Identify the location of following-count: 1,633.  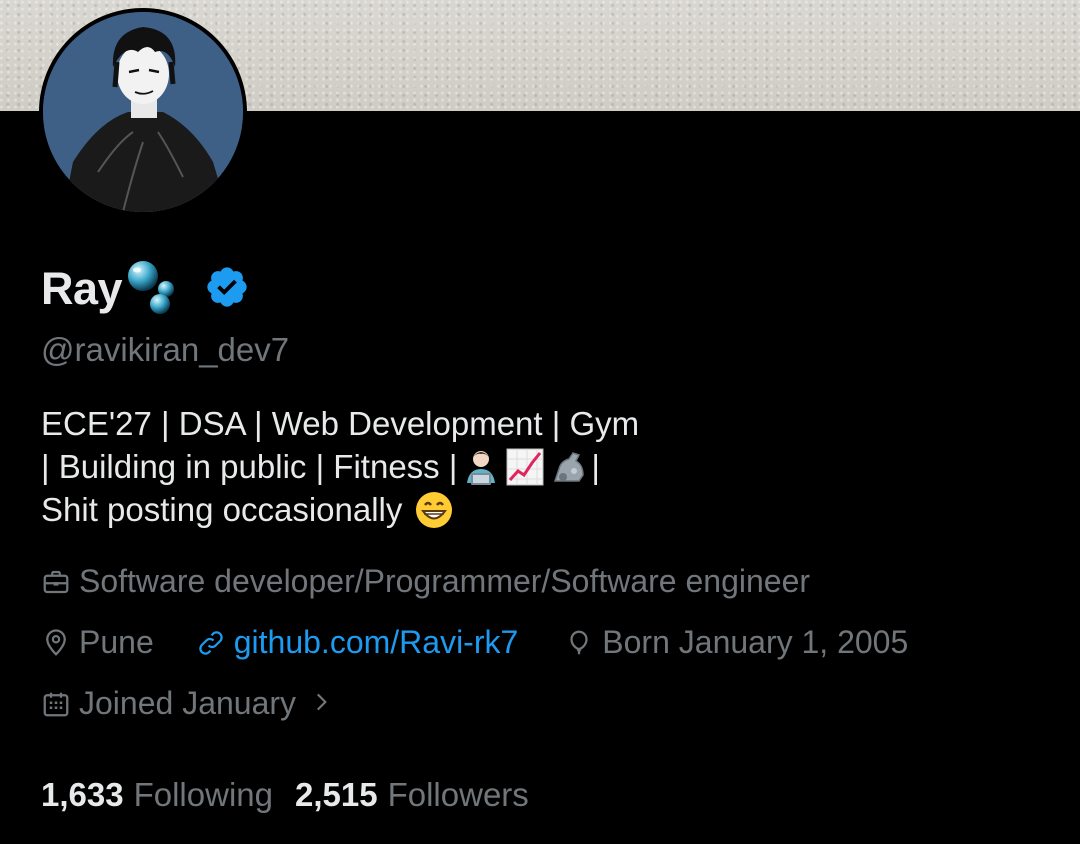
(82, 795).